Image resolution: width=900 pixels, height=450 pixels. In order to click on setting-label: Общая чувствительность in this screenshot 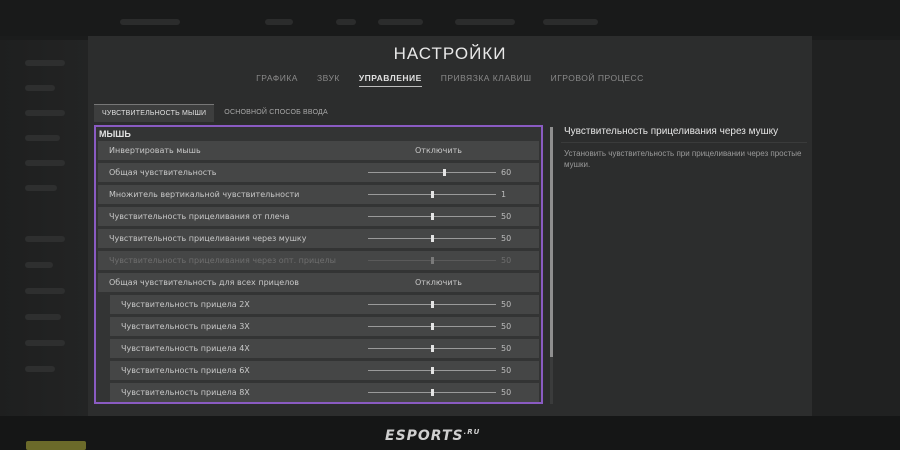, I will do `click(163, 172)`.